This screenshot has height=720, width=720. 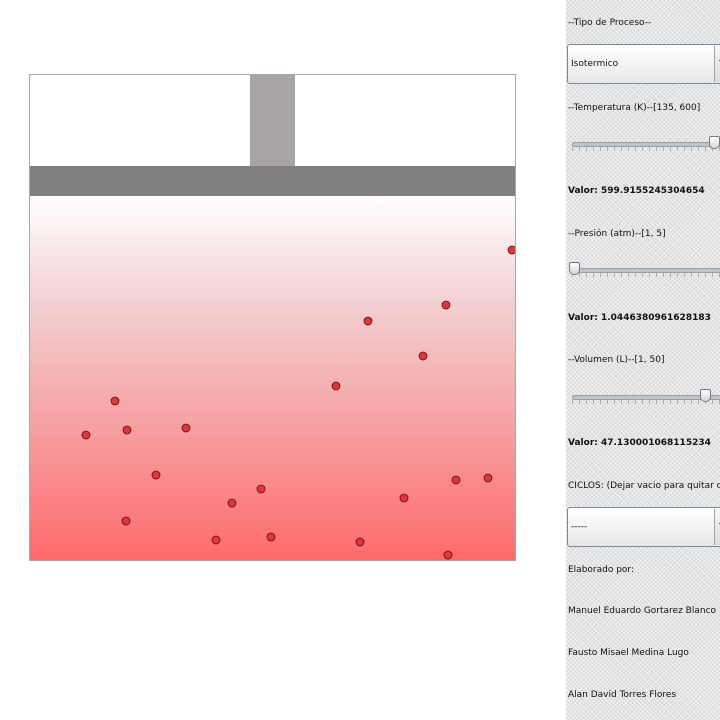 I want to click on pressure-value: Valor: 1.0446380961628183, so click(x=639, y=318).